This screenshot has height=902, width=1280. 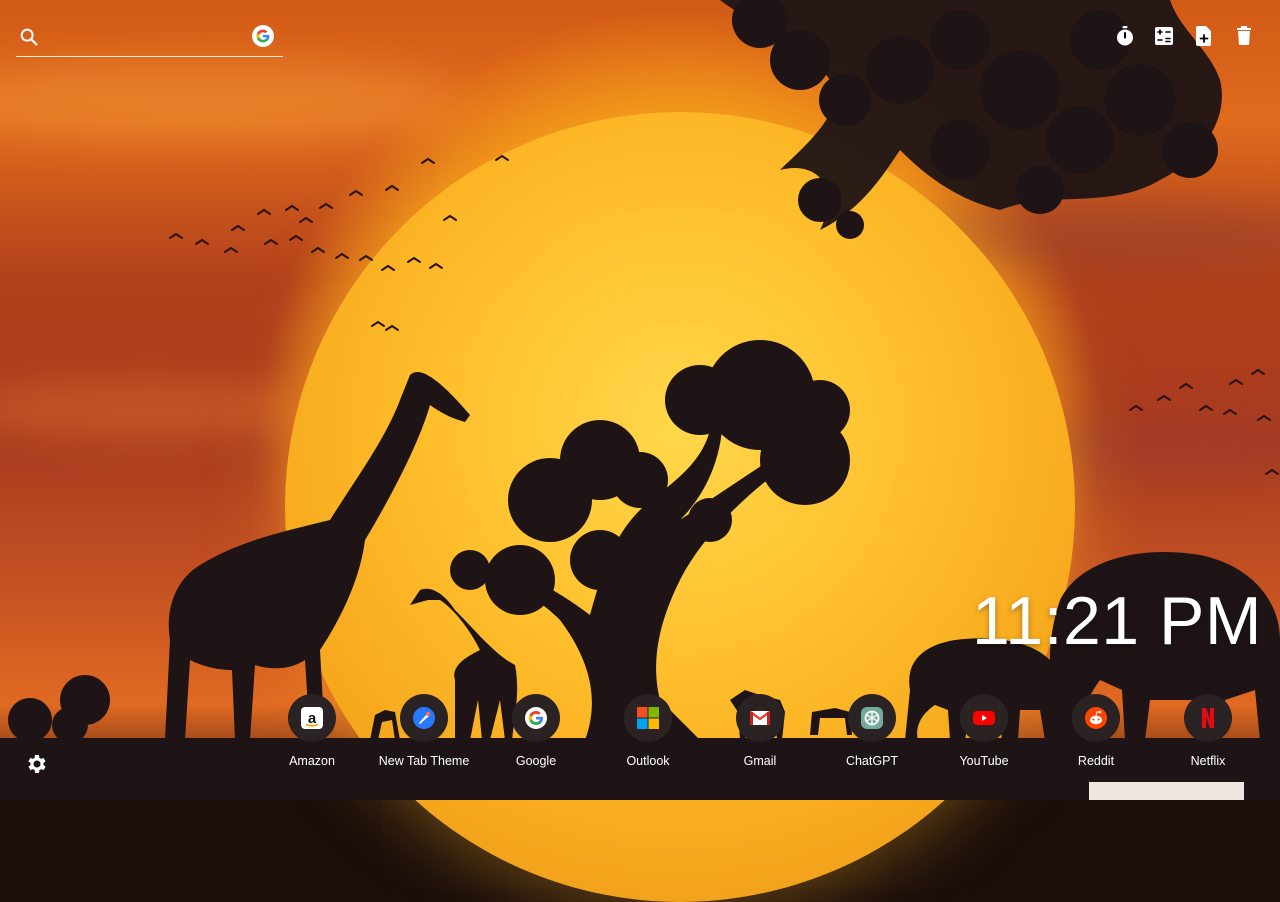 I want to click on search-icon, so click(x=29, y=37).